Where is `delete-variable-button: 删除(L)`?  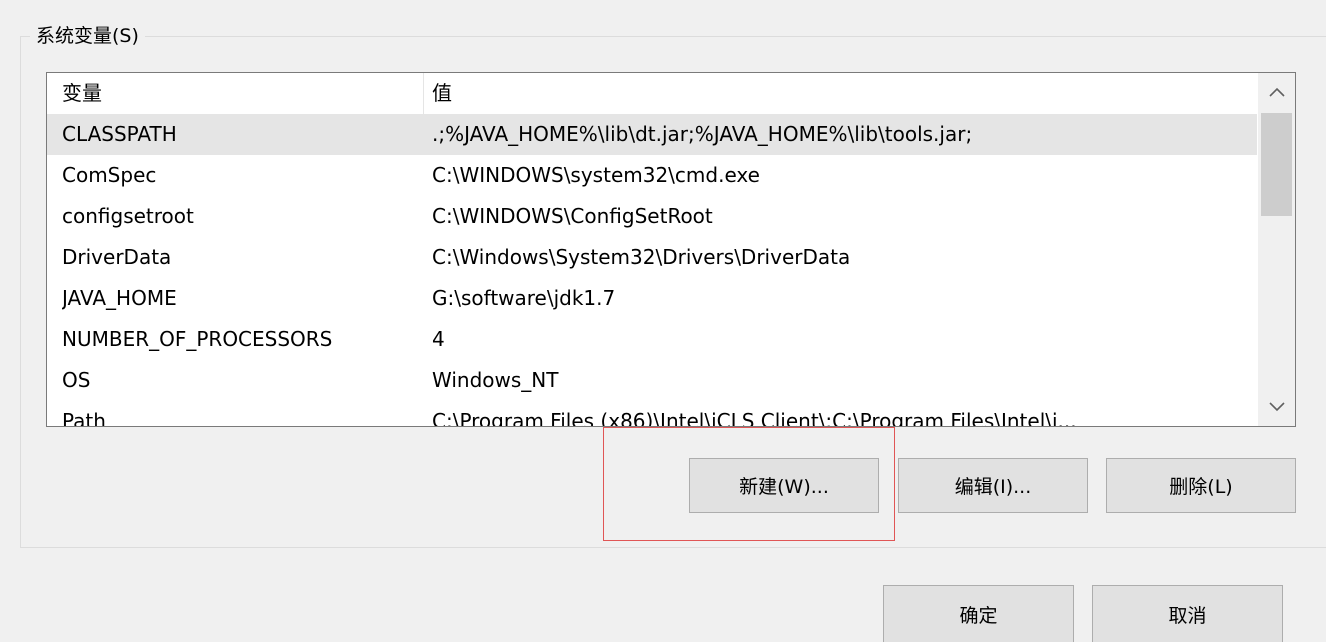 delete-variable-button: 删除(L) is located at coordinates (1201, 485).